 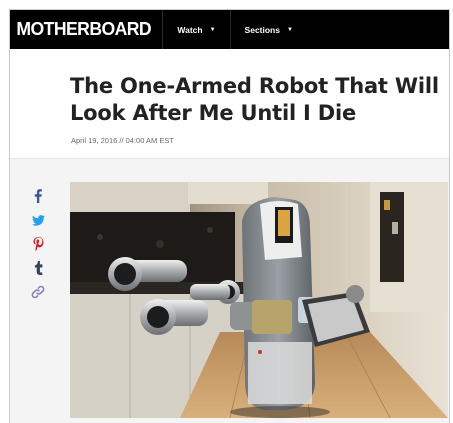 What do you see at coordinates (86, 29) in the screenshot?
I see `site-logo: MOTHERBOARD` at bounding box center [86, 29].